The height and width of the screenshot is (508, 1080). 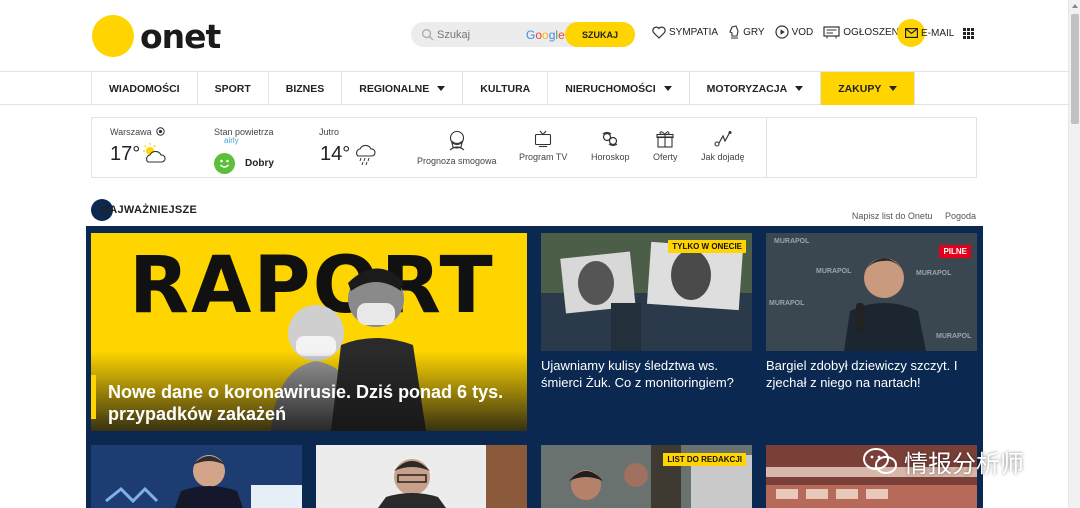 I want to click on airly-logo: airly, so click(x=231, y=140).